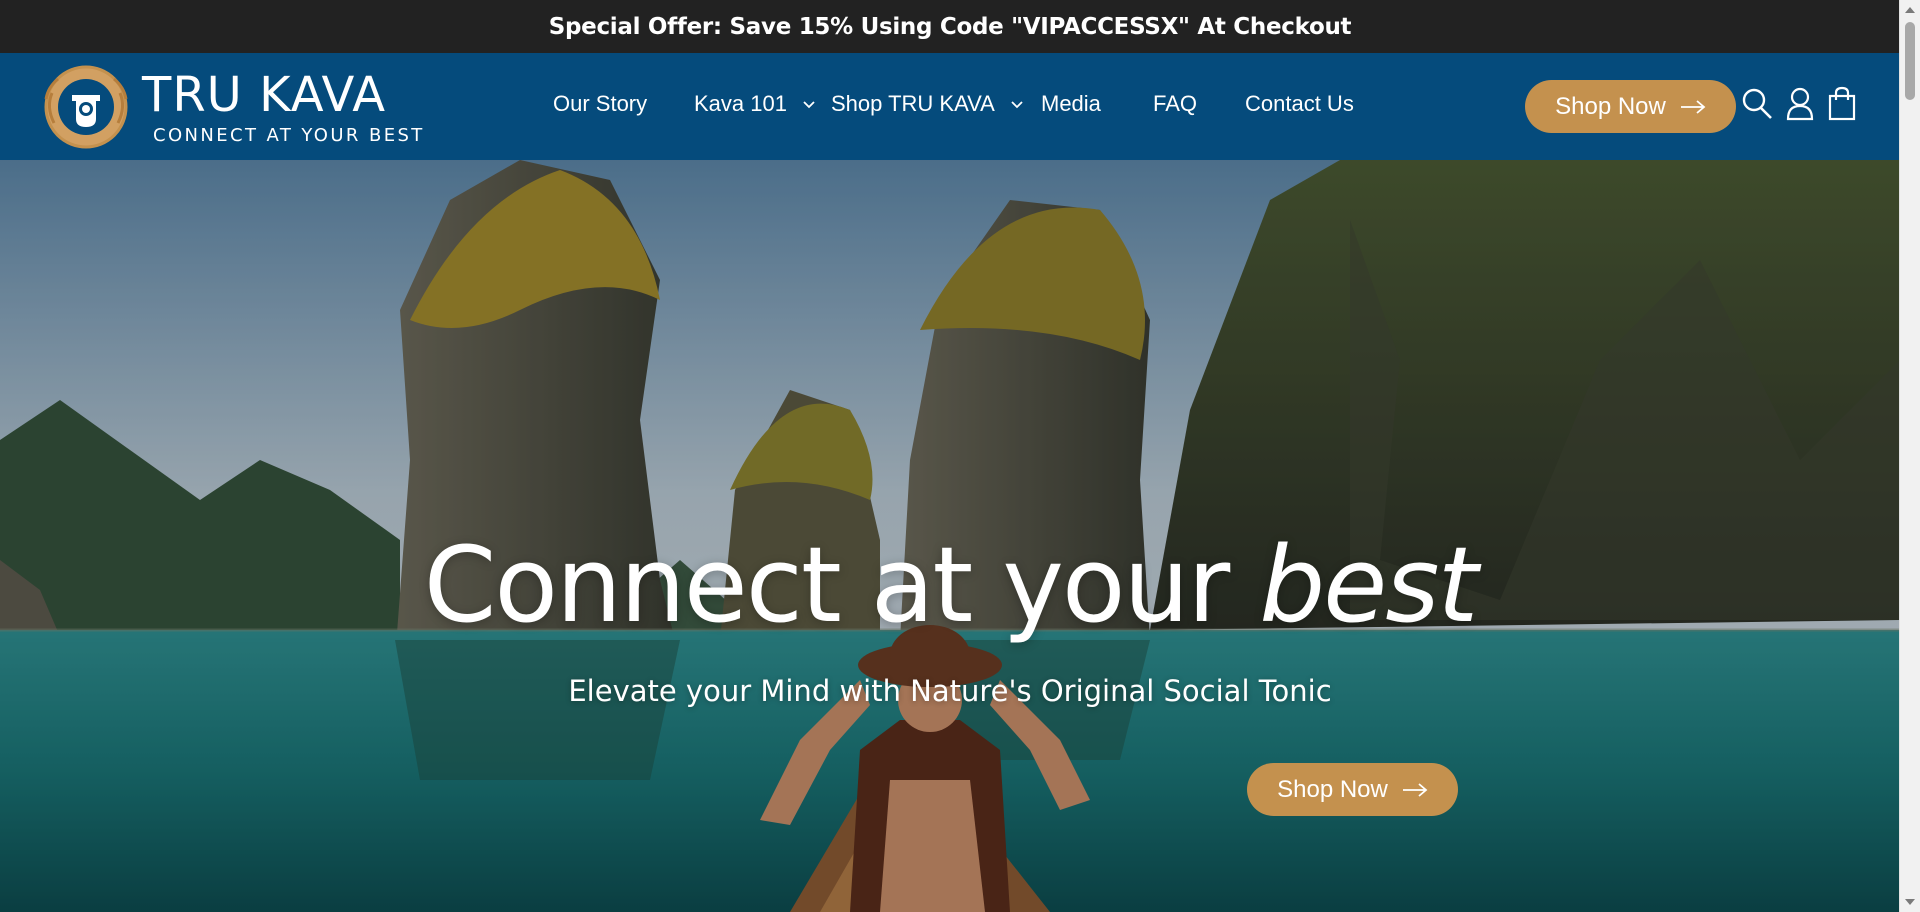 This screenshot has height=912, width=1920. I want to click on nav-item-contact-us: Contact Us, so click(1299, 104).